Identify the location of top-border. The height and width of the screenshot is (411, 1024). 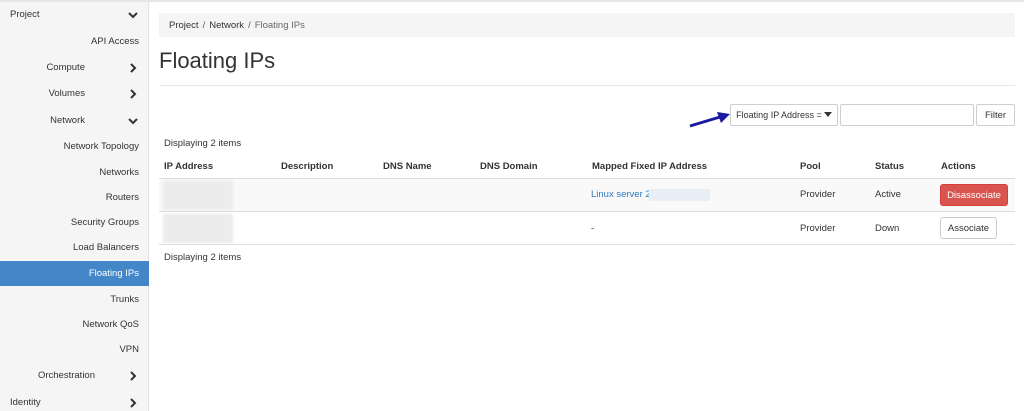
(512, 1).